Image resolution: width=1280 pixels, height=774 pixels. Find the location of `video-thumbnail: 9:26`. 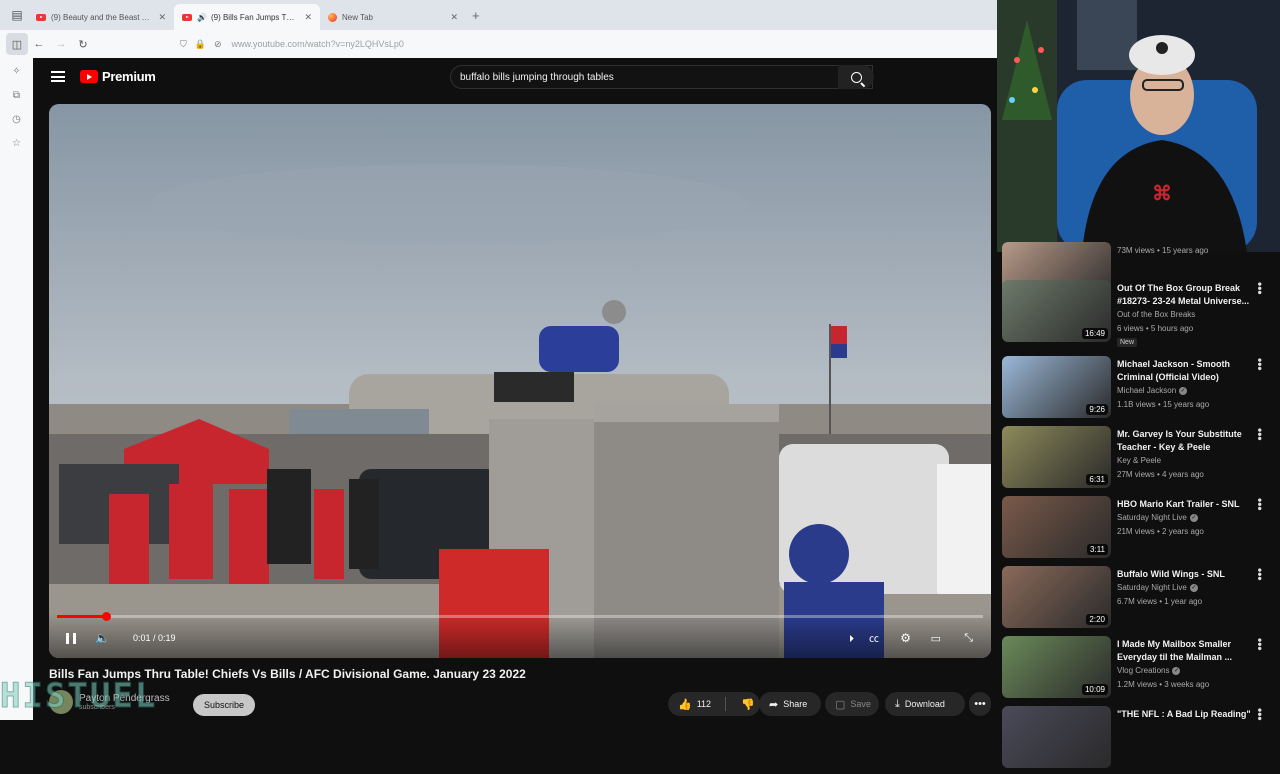

video-thumbnail: 9:26 is located at coordinates (1056, 387).